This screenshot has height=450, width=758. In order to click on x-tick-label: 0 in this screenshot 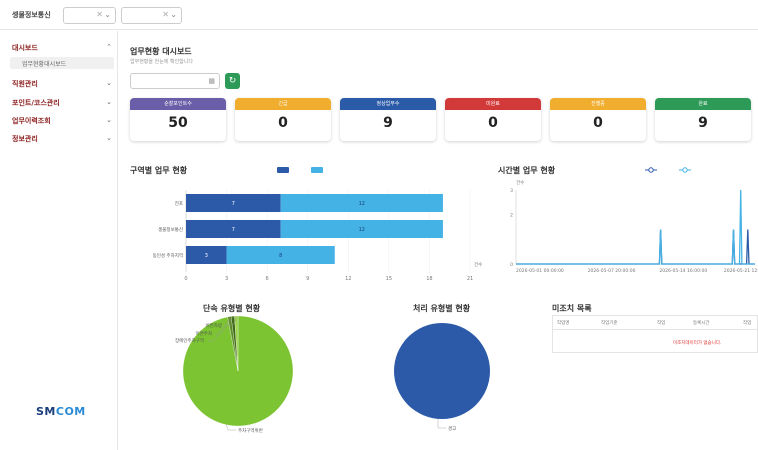, I will do `click(185, 279)`.